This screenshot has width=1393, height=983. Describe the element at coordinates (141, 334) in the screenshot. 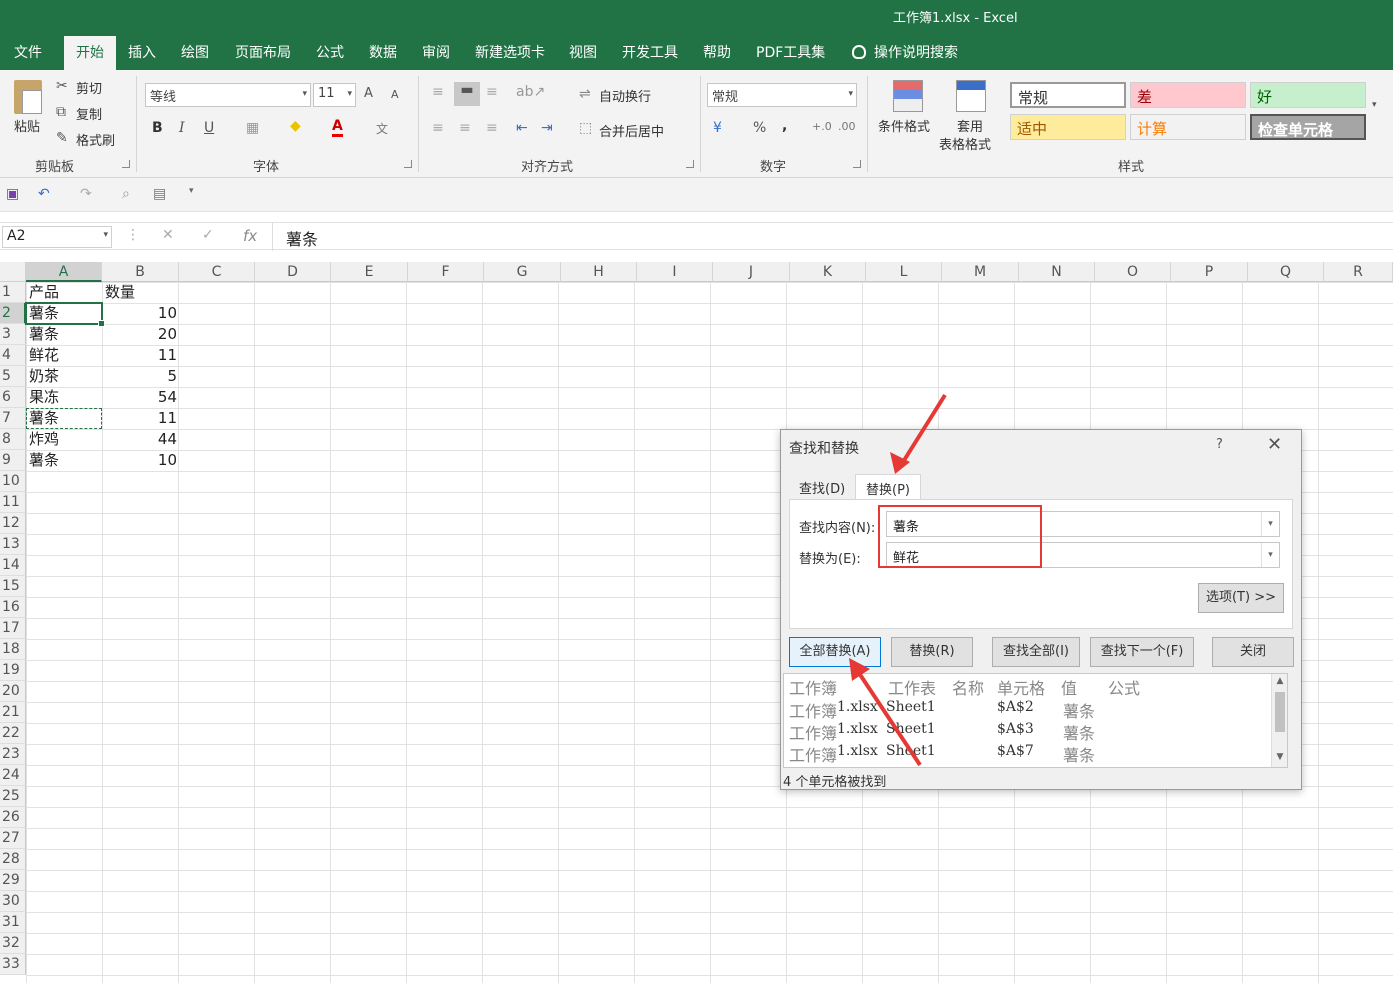

I see `cell-b3: 20` at that location.